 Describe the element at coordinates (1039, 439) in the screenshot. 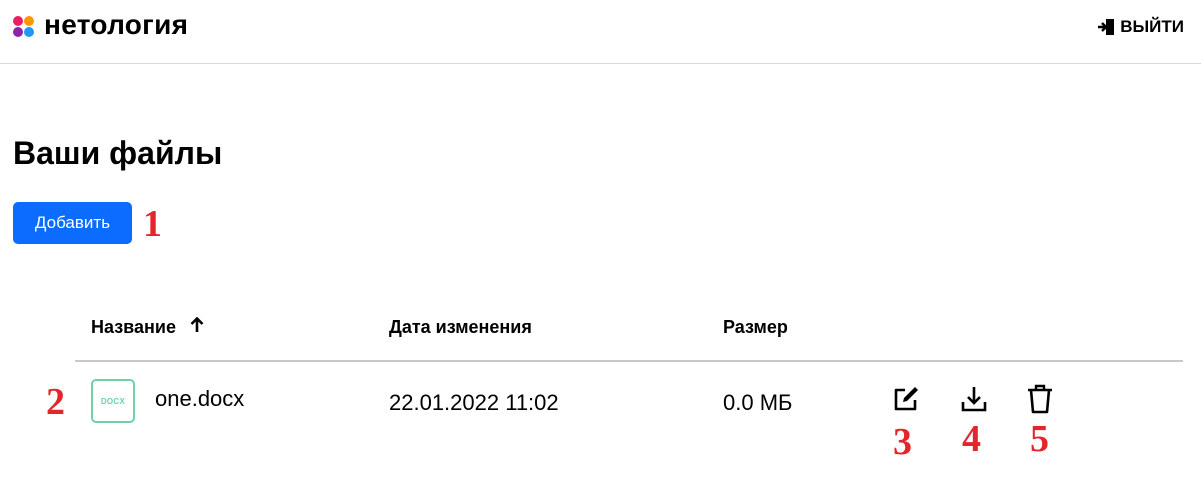

I see `annotation-marker-5: 5` at that location.